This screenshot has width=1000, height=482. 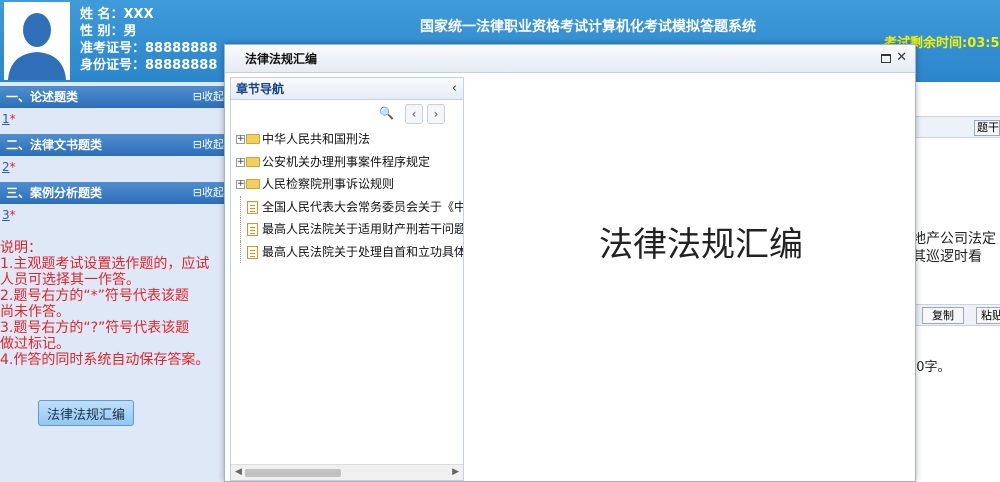 I want to click on question-text-line: 地产公司法定, so click(x=954, y=239).